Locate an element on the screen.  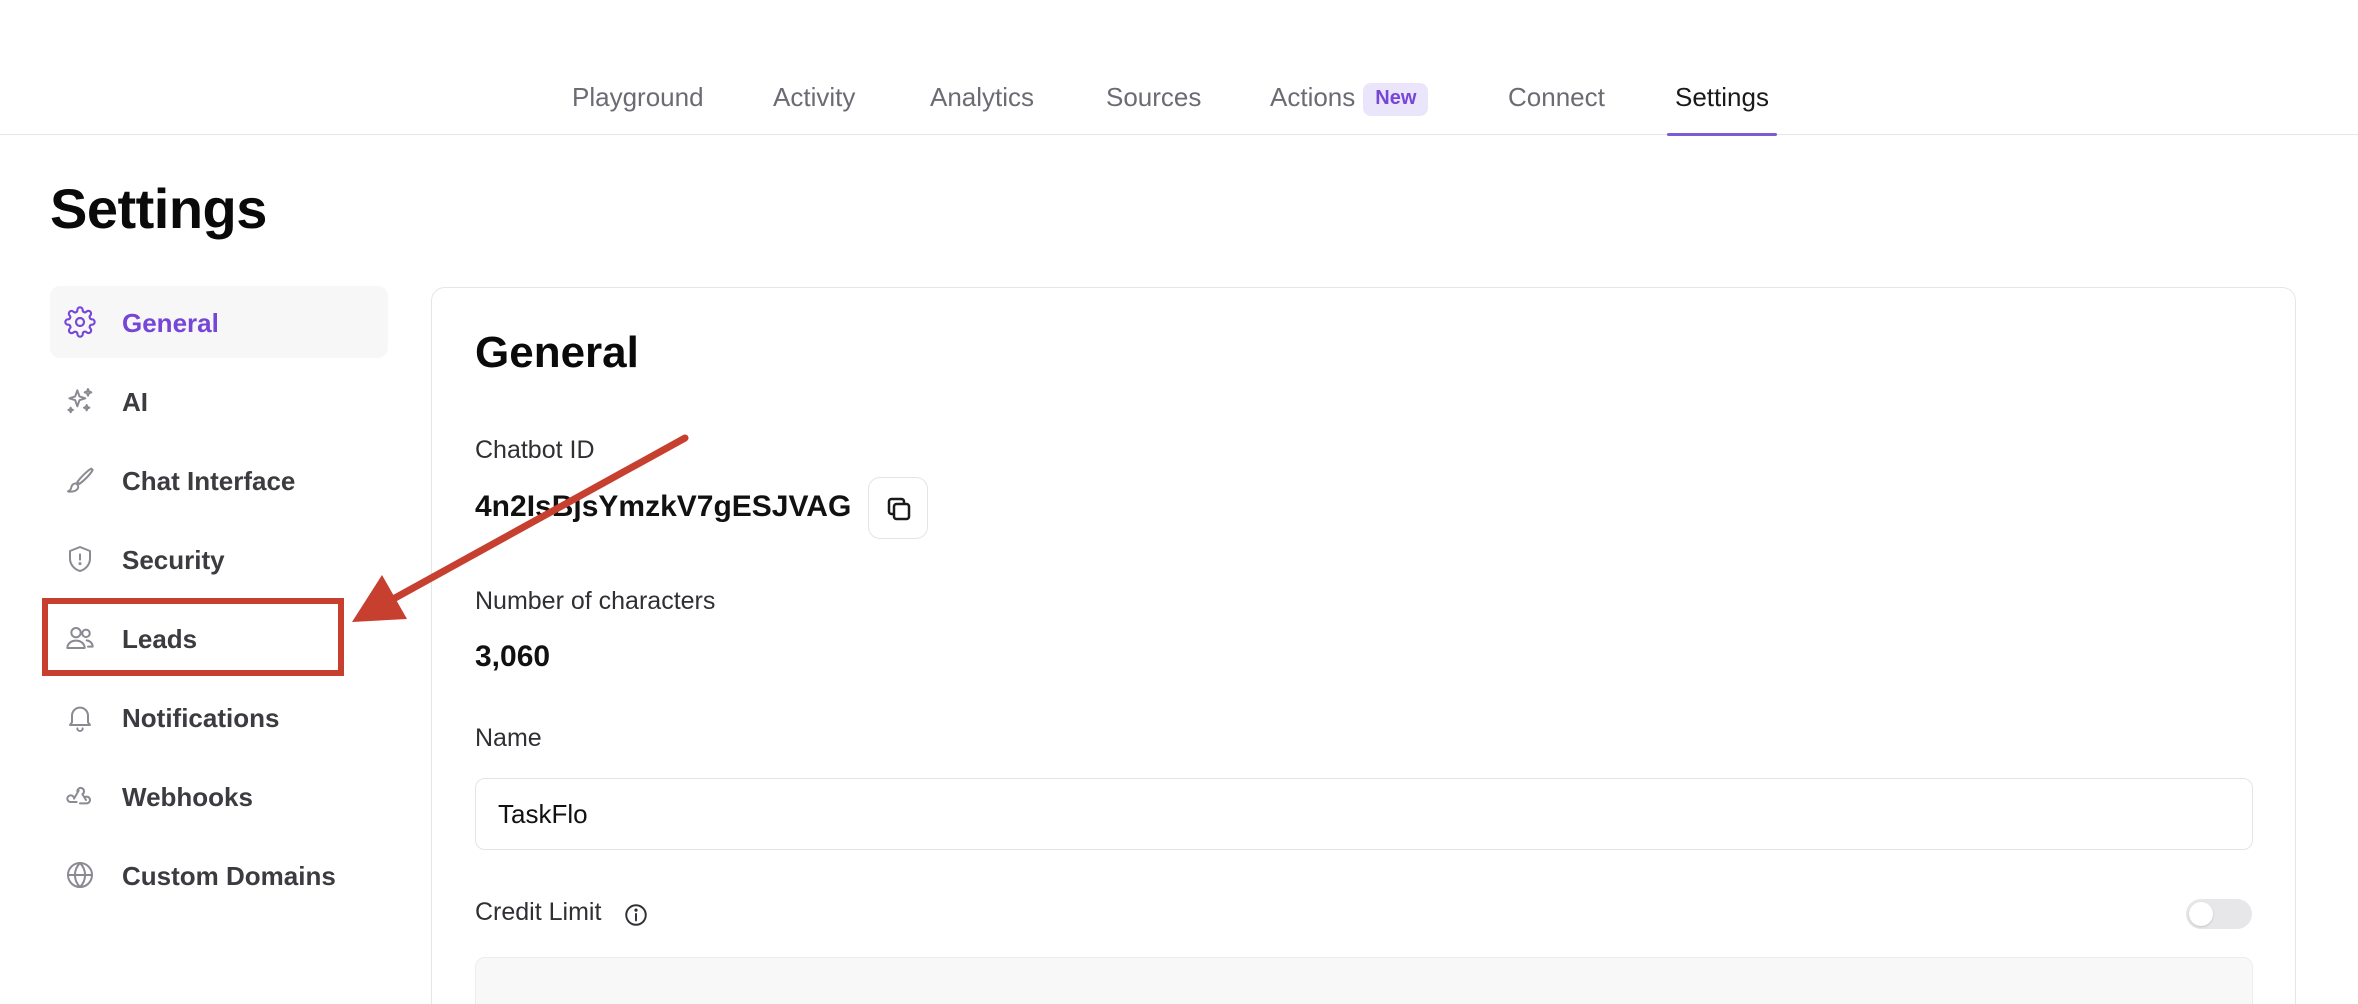
tab-connect: Connect is located at coordinates (1556, 108).